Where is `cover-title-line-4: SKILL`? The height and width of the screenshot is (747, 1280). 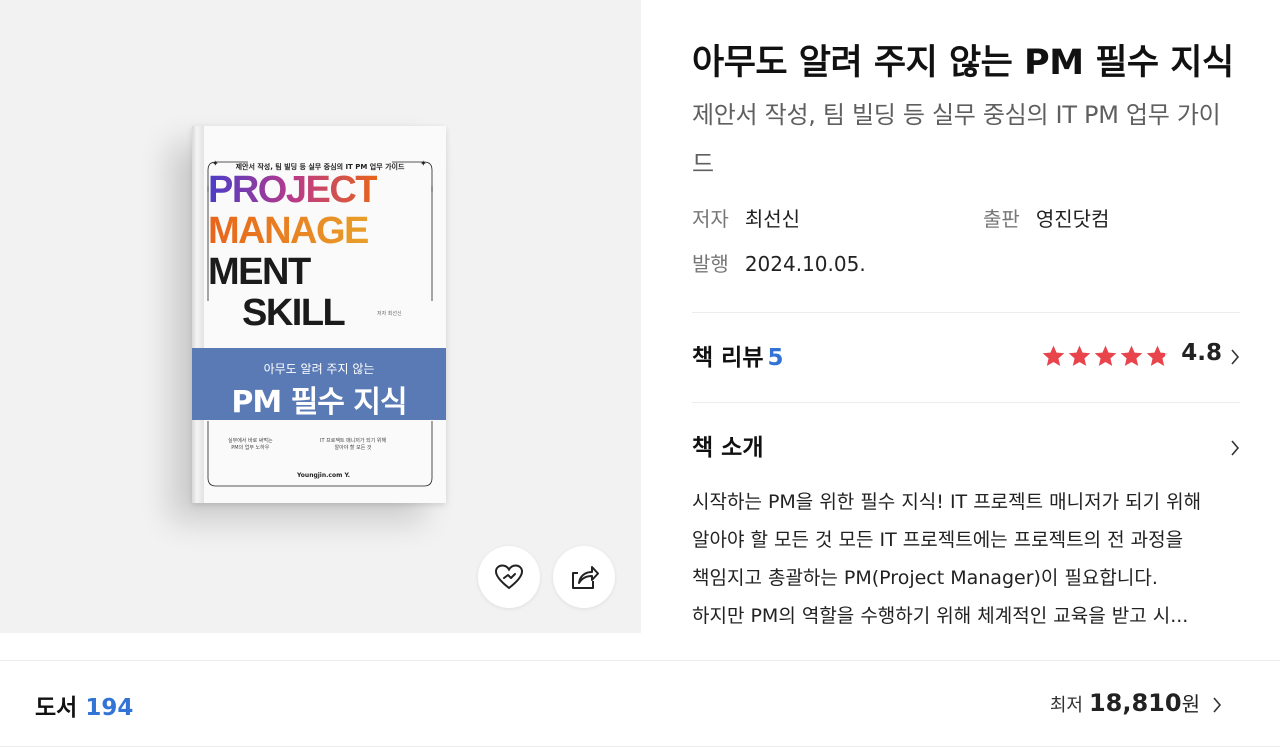 cover-title-line-4: SKILL is located at coordinates (294, 313).